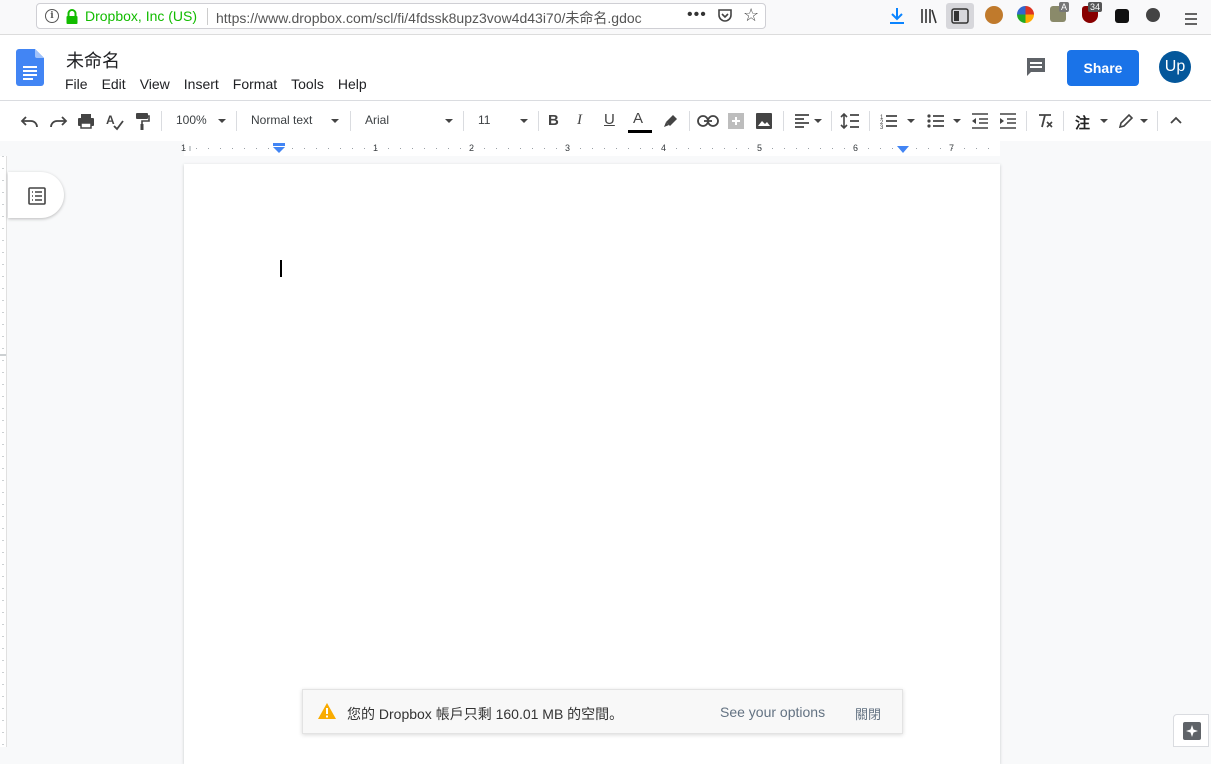  I want to click on menu-help: Help, so click(352, 84).